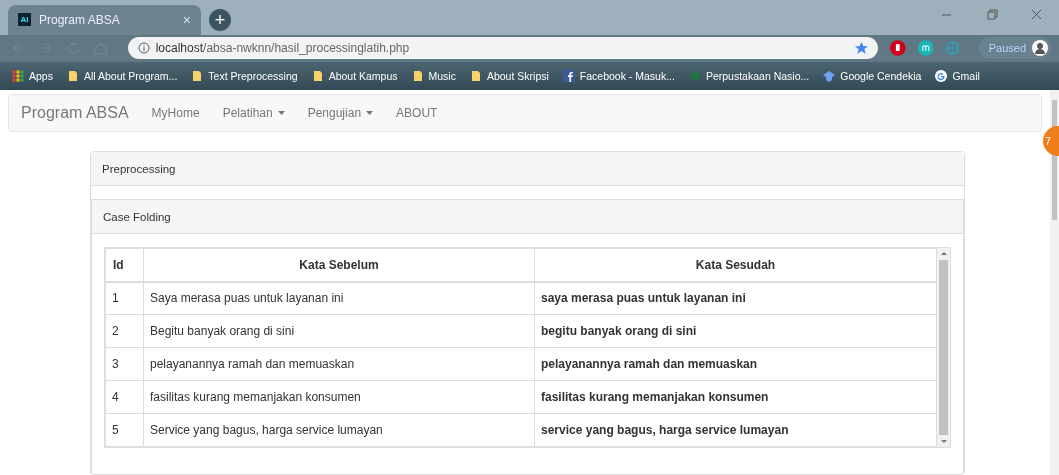 The width and height of the screenshot is (1059, 475). Describe the element at coordinates (124, 331) in the screenshot. I see `table-cell: 2` at that location.